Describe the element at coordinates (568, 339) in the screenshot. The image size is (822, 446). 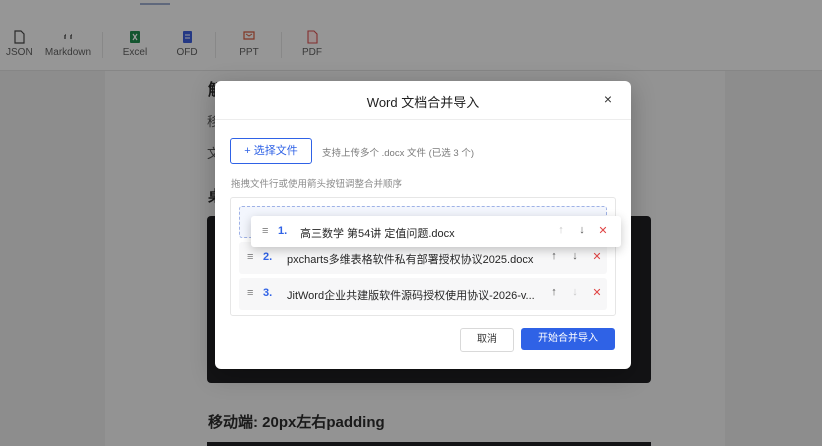
I see `start-merge-import-button: 开始合并导入` at that location.